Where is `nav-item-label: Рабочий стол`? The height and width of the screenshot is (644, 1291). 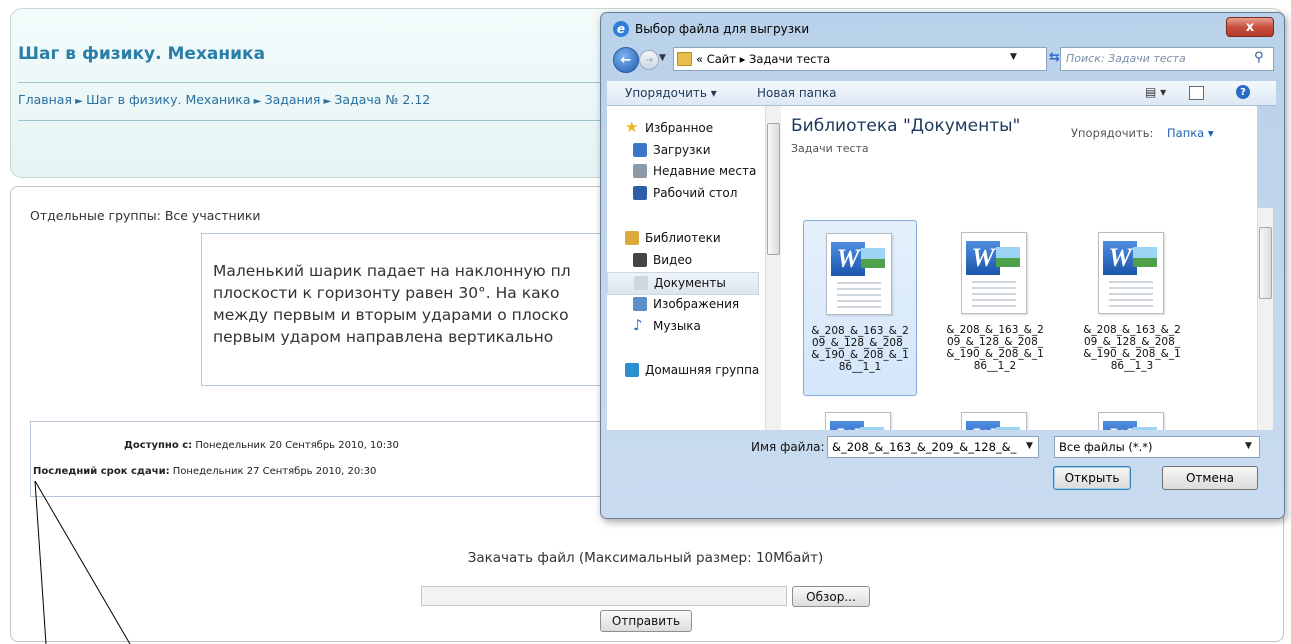 nav-item-label: Рабочий стол is located at coordinates (695, 193).